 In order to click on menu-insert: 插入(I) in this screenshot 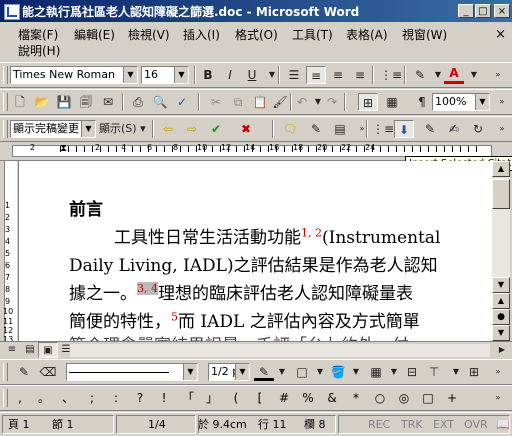, I will do `click(201, 34)`.